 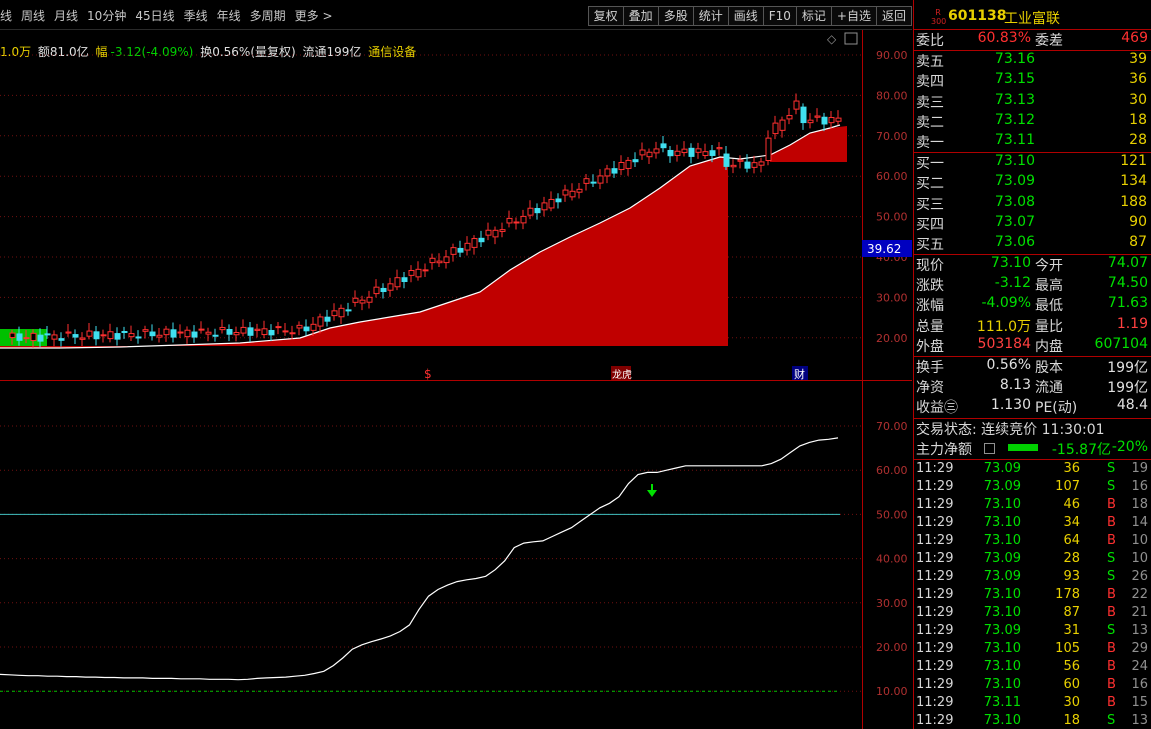 I want to click on period-tab-0: 线, so click(x=6, y=15).